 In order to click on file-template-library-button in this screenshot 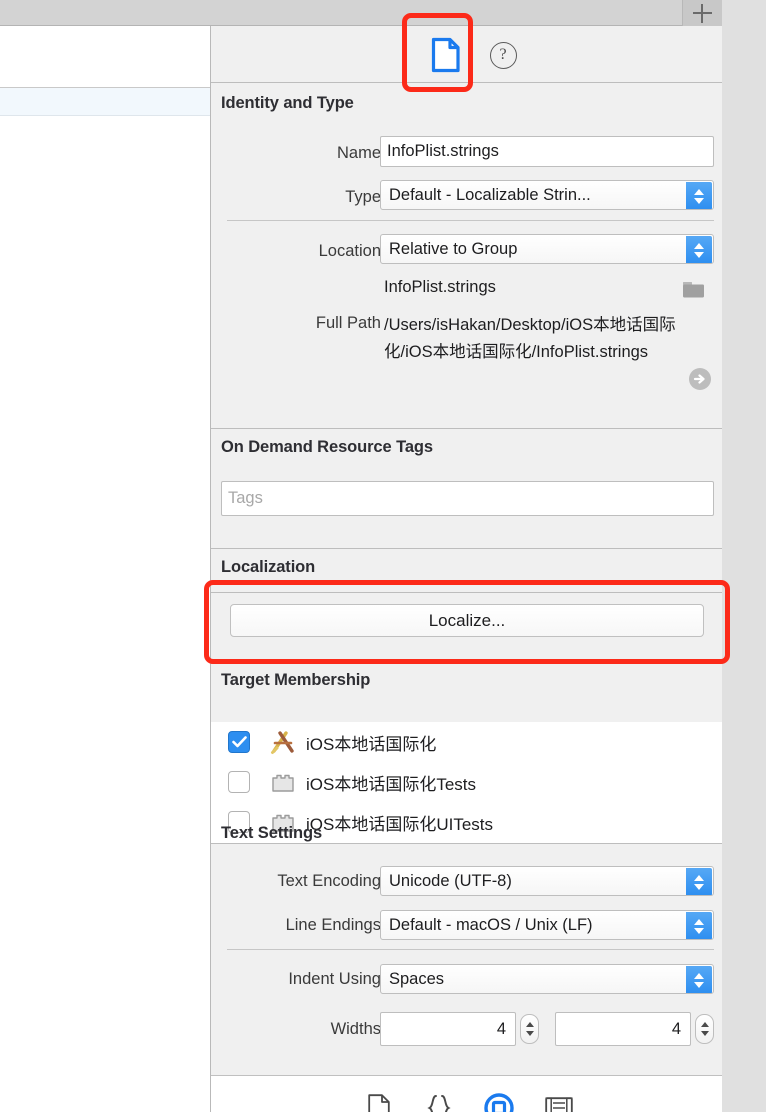, I will do `click(379, 1101)`.